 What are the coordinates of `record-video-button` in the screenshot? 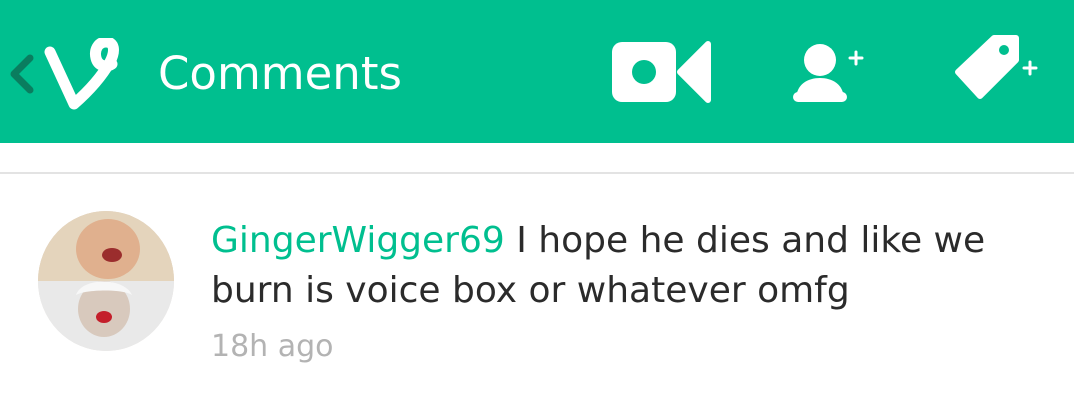 It's located at (661, 73).